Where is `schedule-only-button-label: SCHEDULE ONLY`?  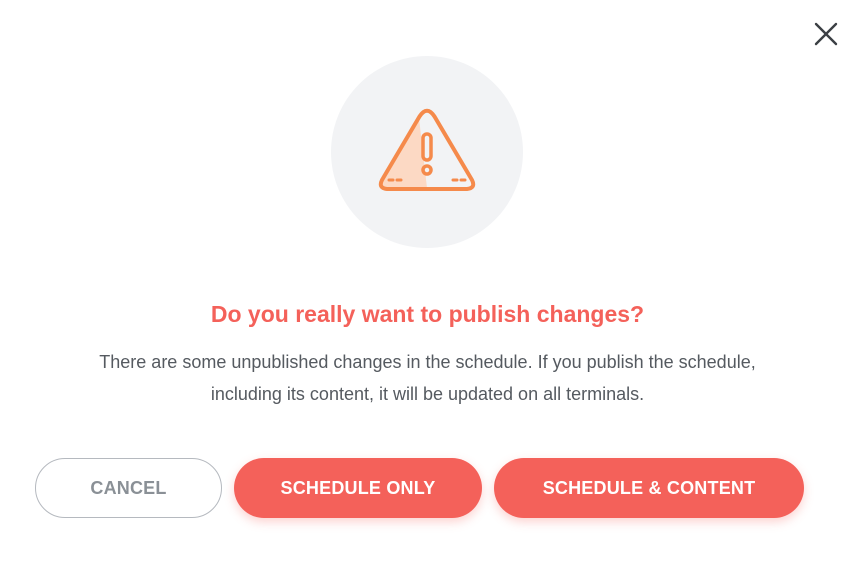
schedule-only-button-label: SCHEDULE ONLY is located at coordinates (358, 487).